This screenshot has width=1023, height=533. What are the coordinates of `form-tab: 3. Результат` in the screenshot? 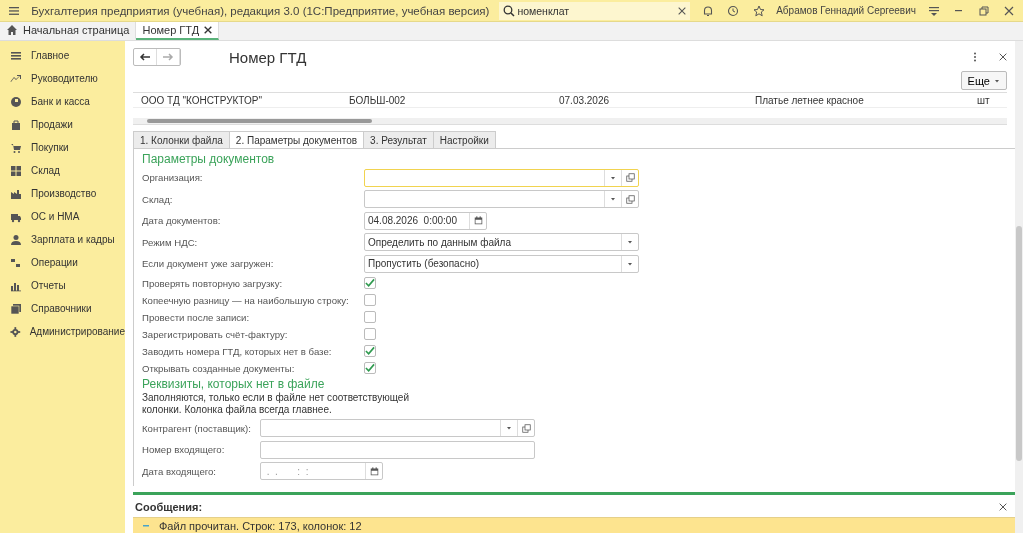 It's located at (398, 139).